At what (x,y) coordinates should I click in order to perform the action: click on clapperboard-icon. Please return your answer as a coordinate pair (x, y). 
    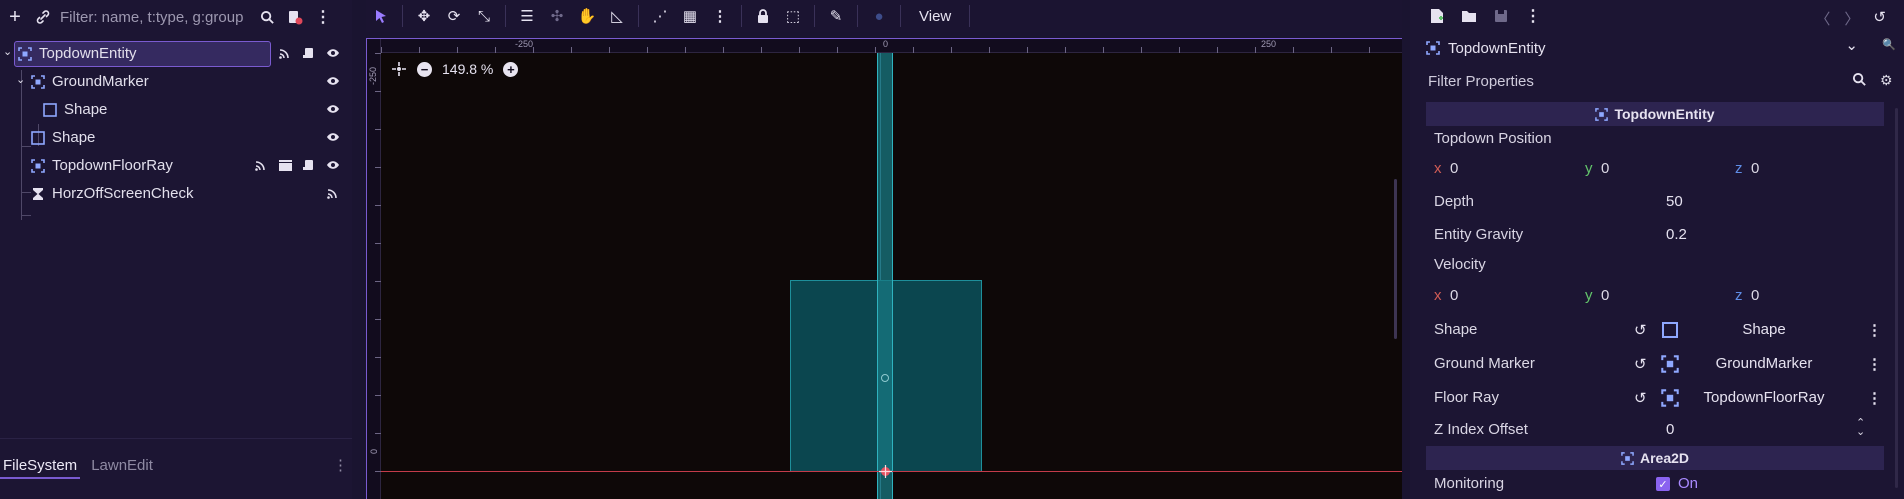
    Looking at the image, I should click on (285, 165).